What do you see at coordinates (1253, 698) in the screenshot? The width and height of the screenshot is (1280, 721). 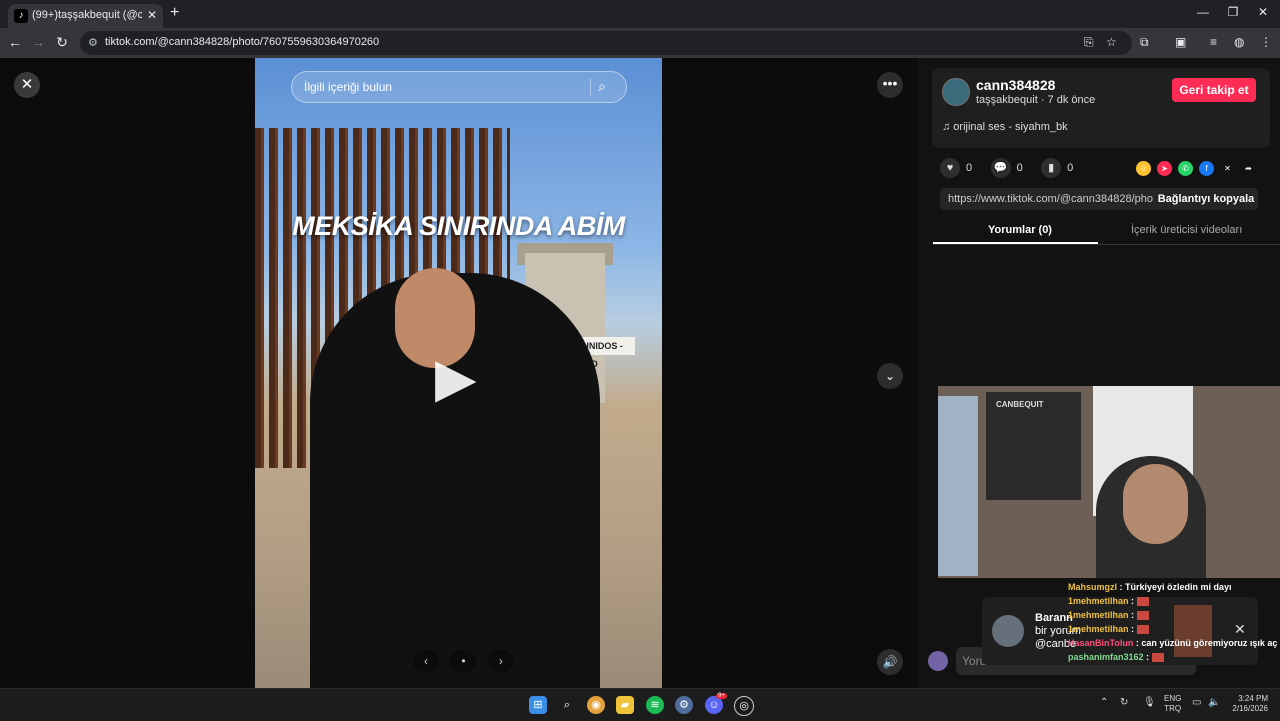 I see `clock-time: 3:24 PM` at bounding box center [1253, 698].